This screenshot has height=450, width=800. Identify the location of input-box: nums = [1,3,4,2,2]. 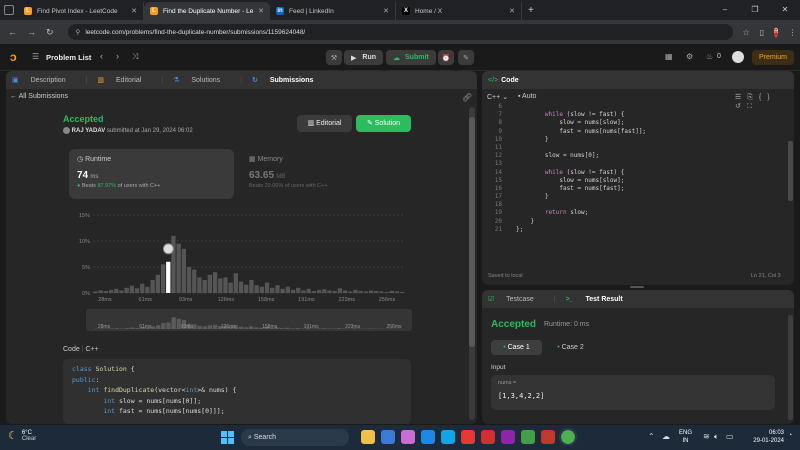
(633, 392).